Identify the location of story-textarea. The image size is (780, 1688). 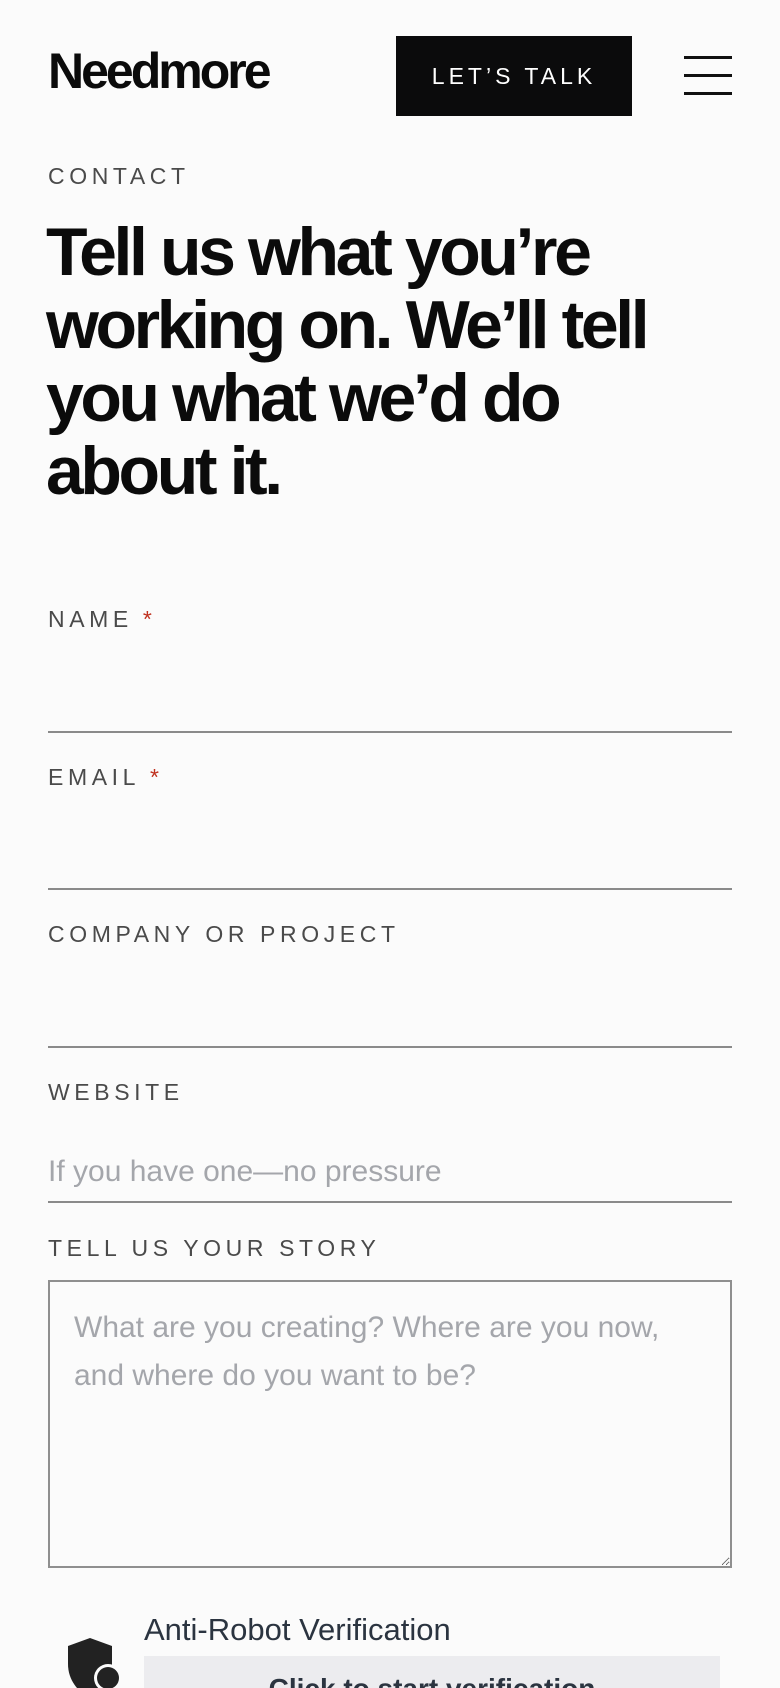
(390, 1424).